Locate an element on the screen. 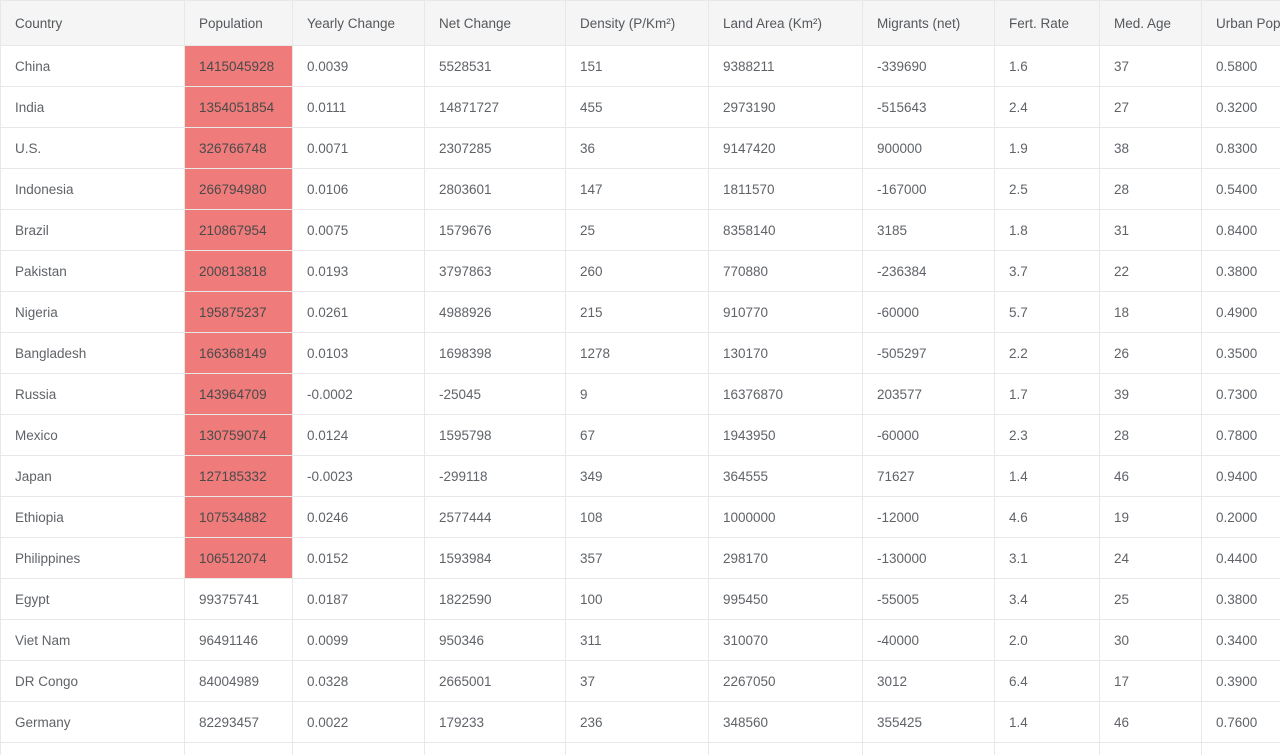  cell-migrants: 203577 is located at coordinates (928, 394).